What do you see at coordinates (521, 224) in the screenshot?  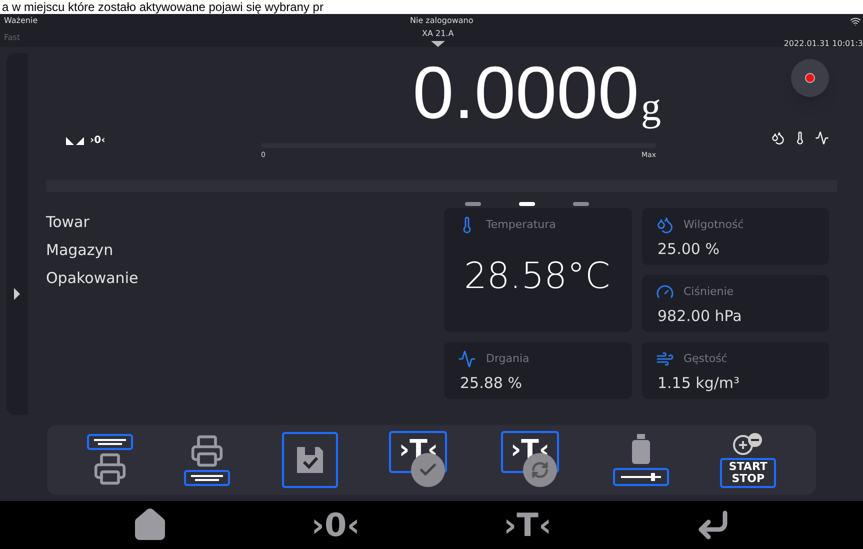 I see `sensor-label: Temperatura` at bounding box center [521, 224].